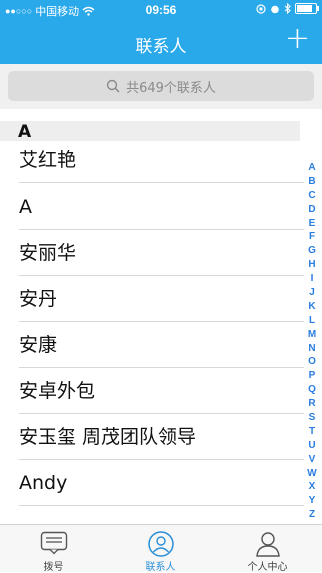 Image resolution: width=322 pixels, height=573 pixels. I want to click on orientation-lock-icon, so click(261, 8).